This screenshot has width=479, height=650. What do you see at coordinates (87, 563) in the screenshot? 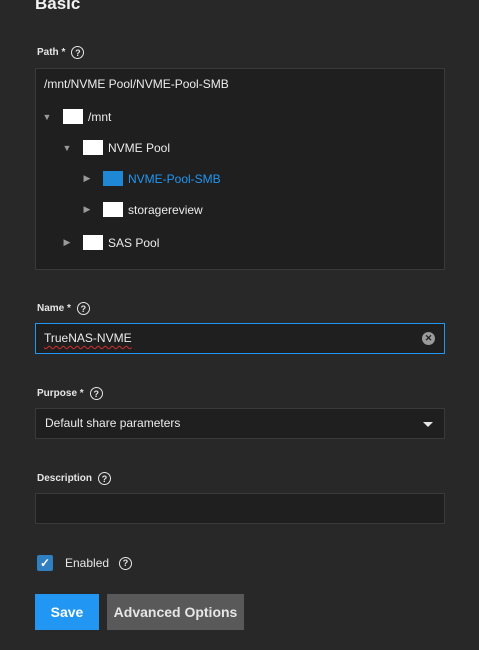
I see `enabled-label: Enabled` at bounding box center [87, 563].